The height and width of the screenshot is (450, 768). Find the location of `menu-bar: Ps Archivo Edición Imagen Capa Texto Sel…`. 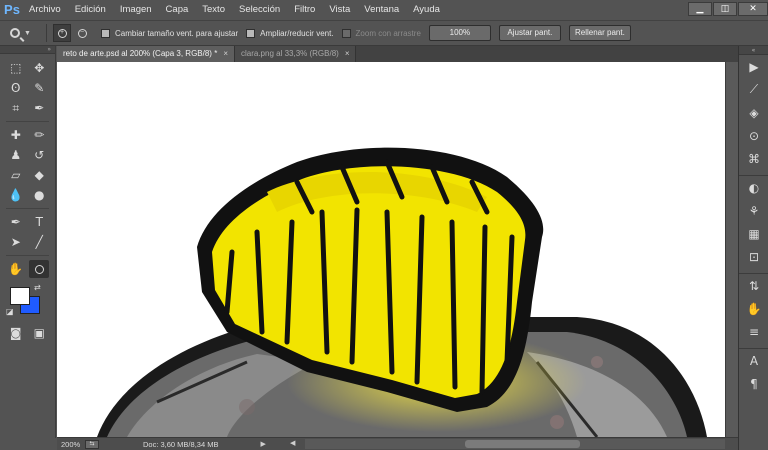

menu-bar: Ps Archivo Edición Imagen Capa Texto Sel… is located at coordinates (384, 10).